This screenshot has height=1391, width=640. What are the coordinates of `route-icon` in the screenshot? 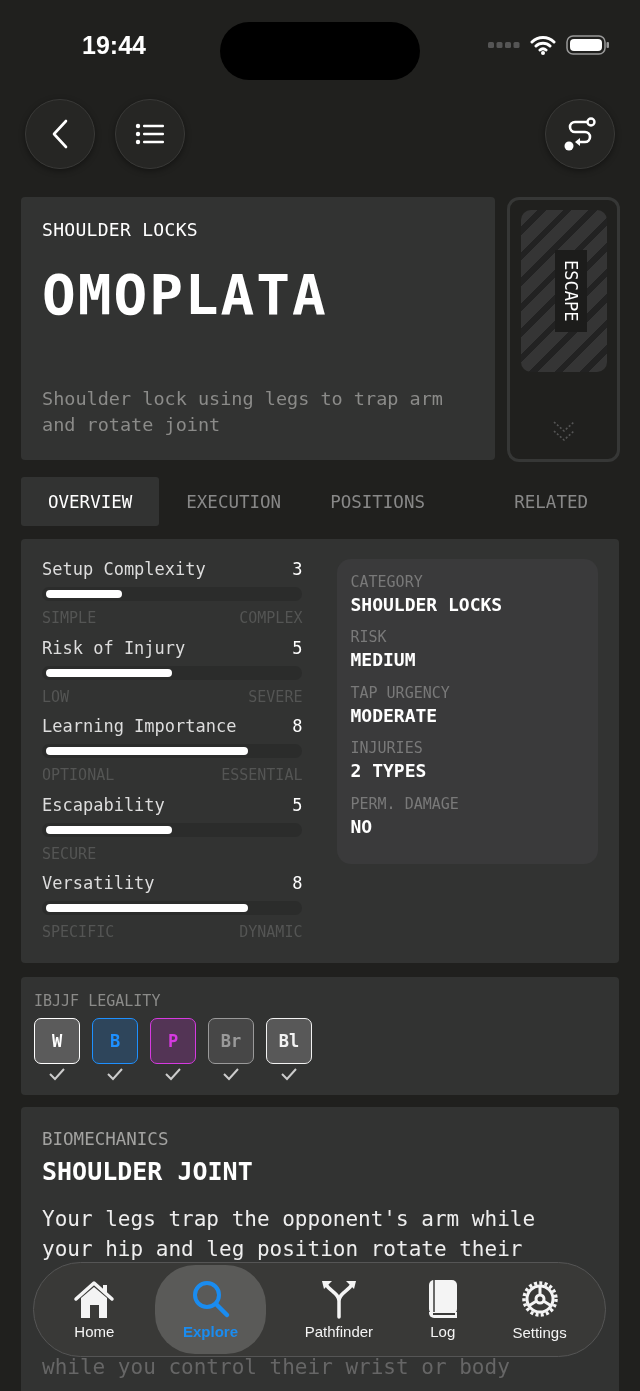 It's located at (580, 134).